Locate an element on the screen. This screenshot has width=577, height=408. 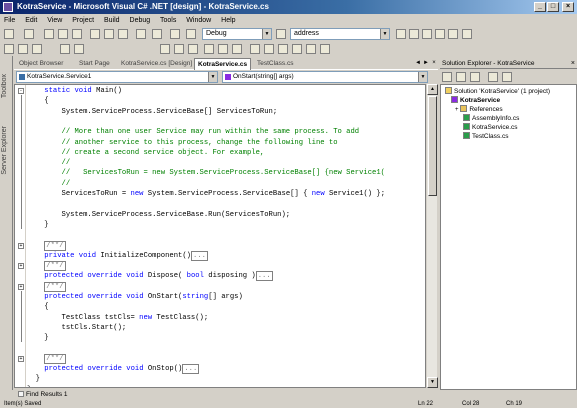
code-line: tstCls.Start(); is located at coordinates (77, 328).